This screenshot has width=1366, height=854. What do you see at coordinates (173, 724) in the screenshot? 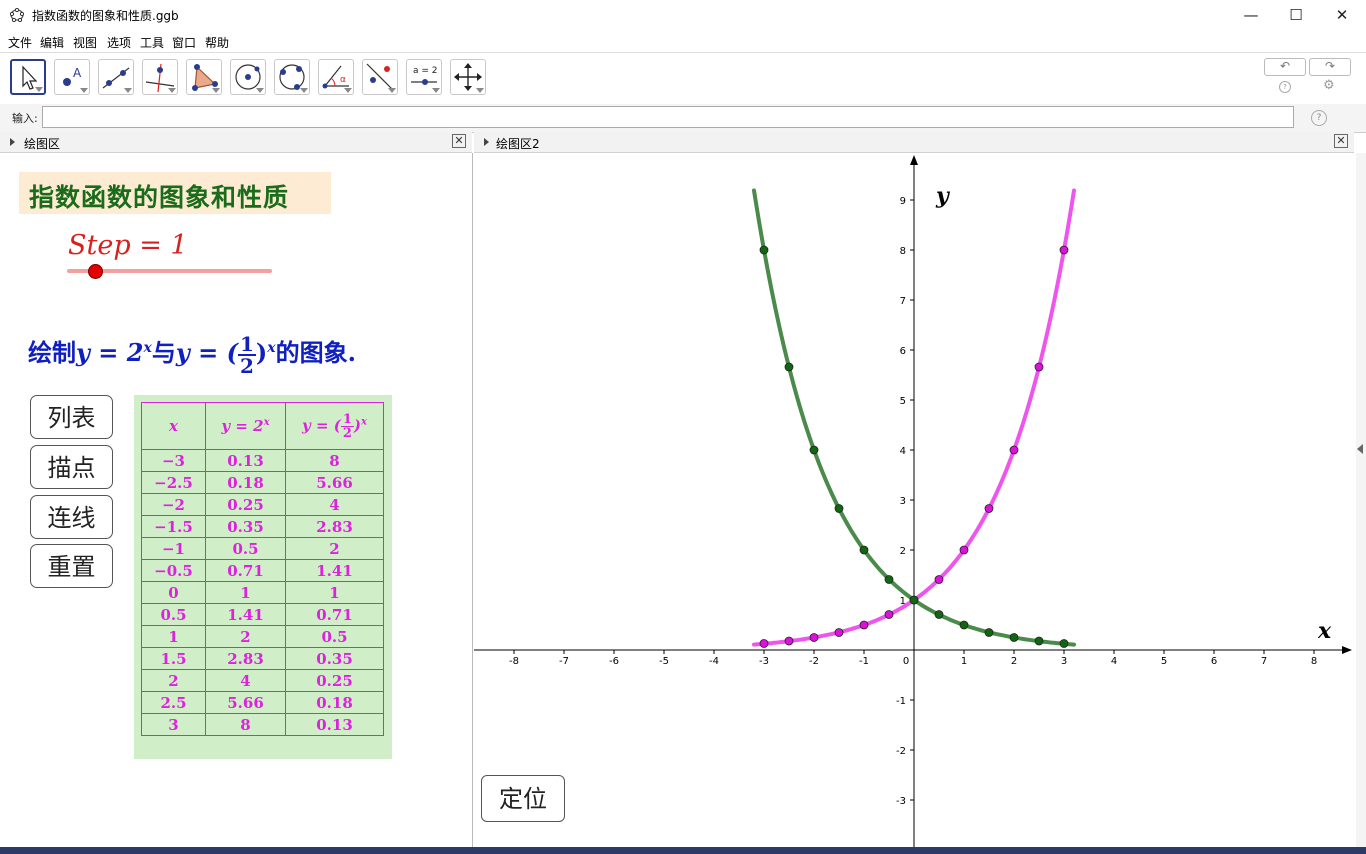
I see `cell-x: 3` at bounding box center [173, 724].